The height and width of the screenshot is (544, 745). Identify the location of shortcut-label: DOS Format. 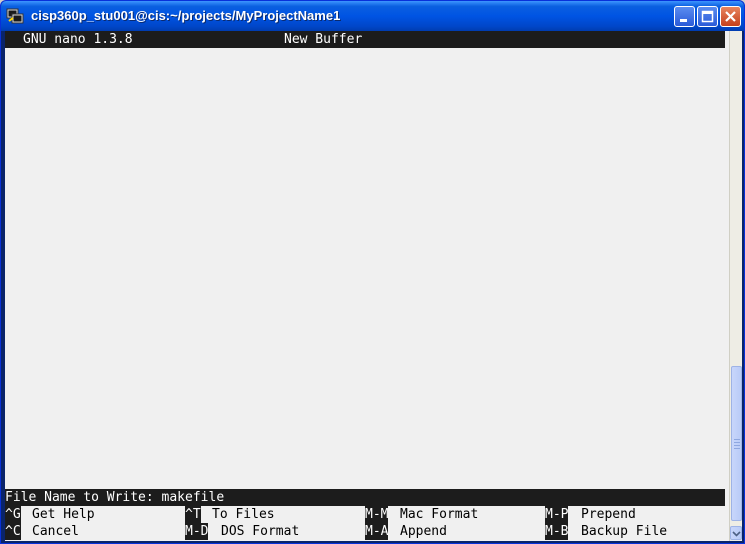
(260, 531).